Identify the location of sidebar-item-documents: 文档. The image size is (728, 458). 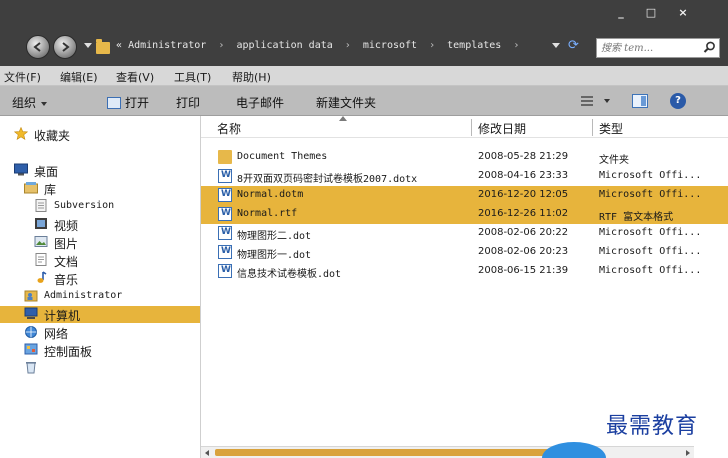
(100, 260).